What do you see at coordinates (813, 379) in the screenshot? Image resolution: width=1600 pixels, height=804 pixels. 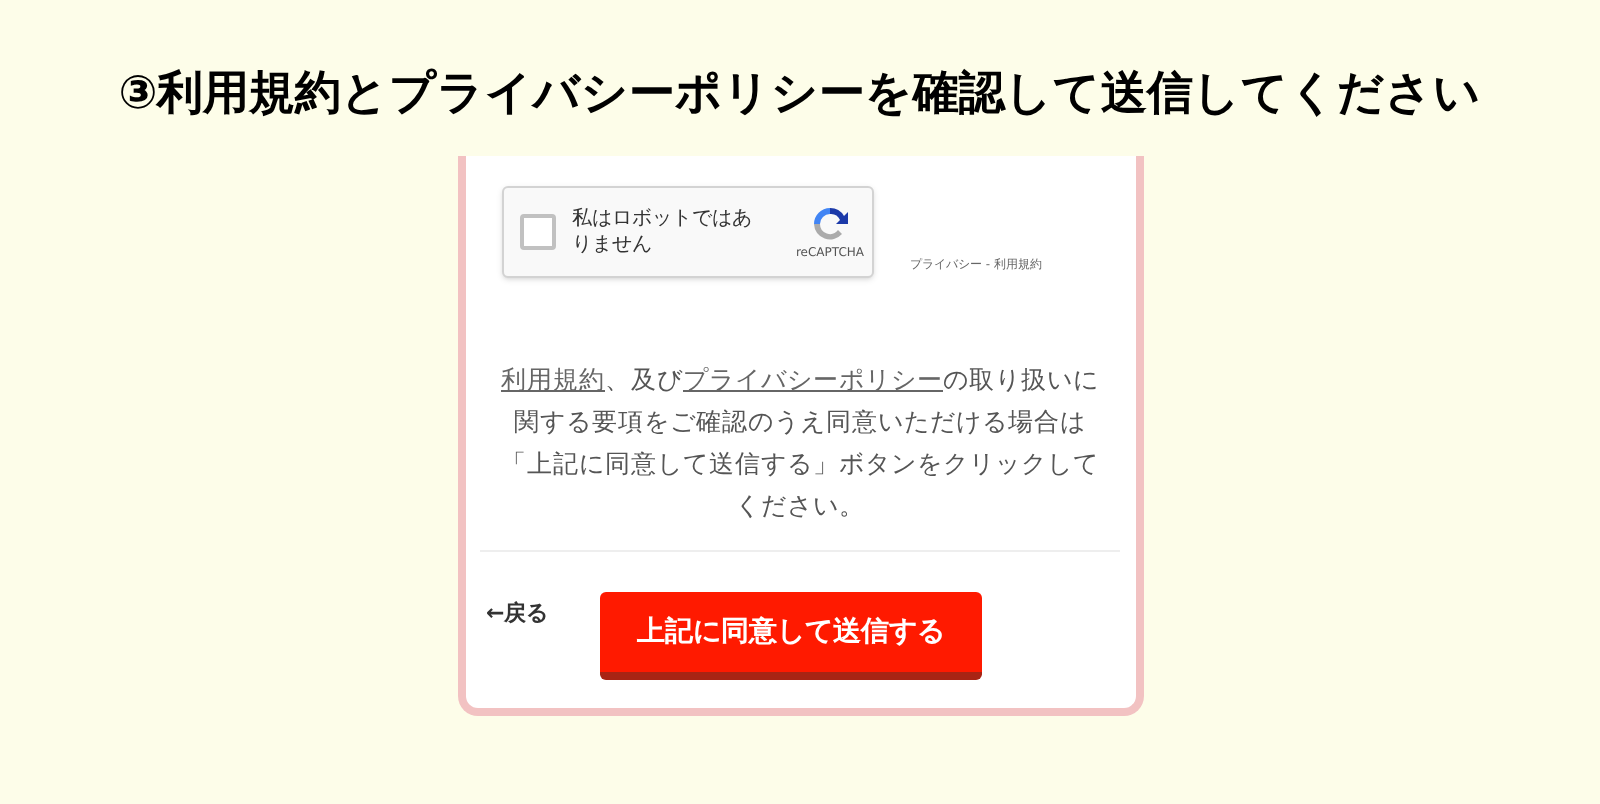 I see `terms-link: プライバシーポリシー` at bounding box center [813, 379].